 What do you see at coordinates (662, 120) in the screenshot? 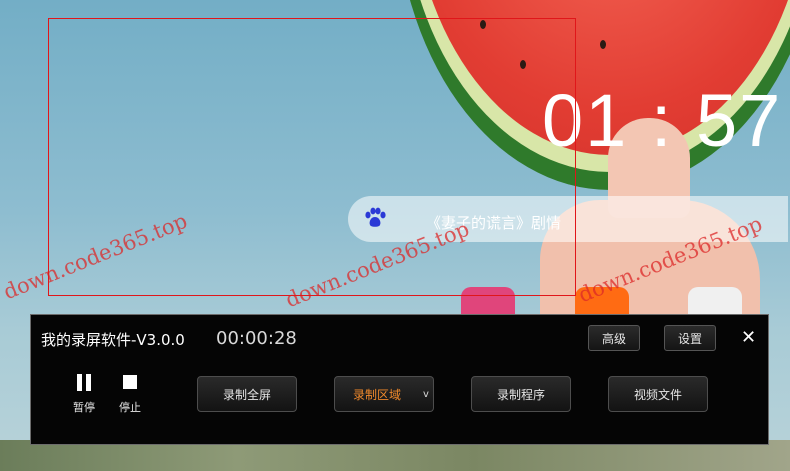
I see `desktop-clock: 01 : 57` at bounding box center [662, 120].